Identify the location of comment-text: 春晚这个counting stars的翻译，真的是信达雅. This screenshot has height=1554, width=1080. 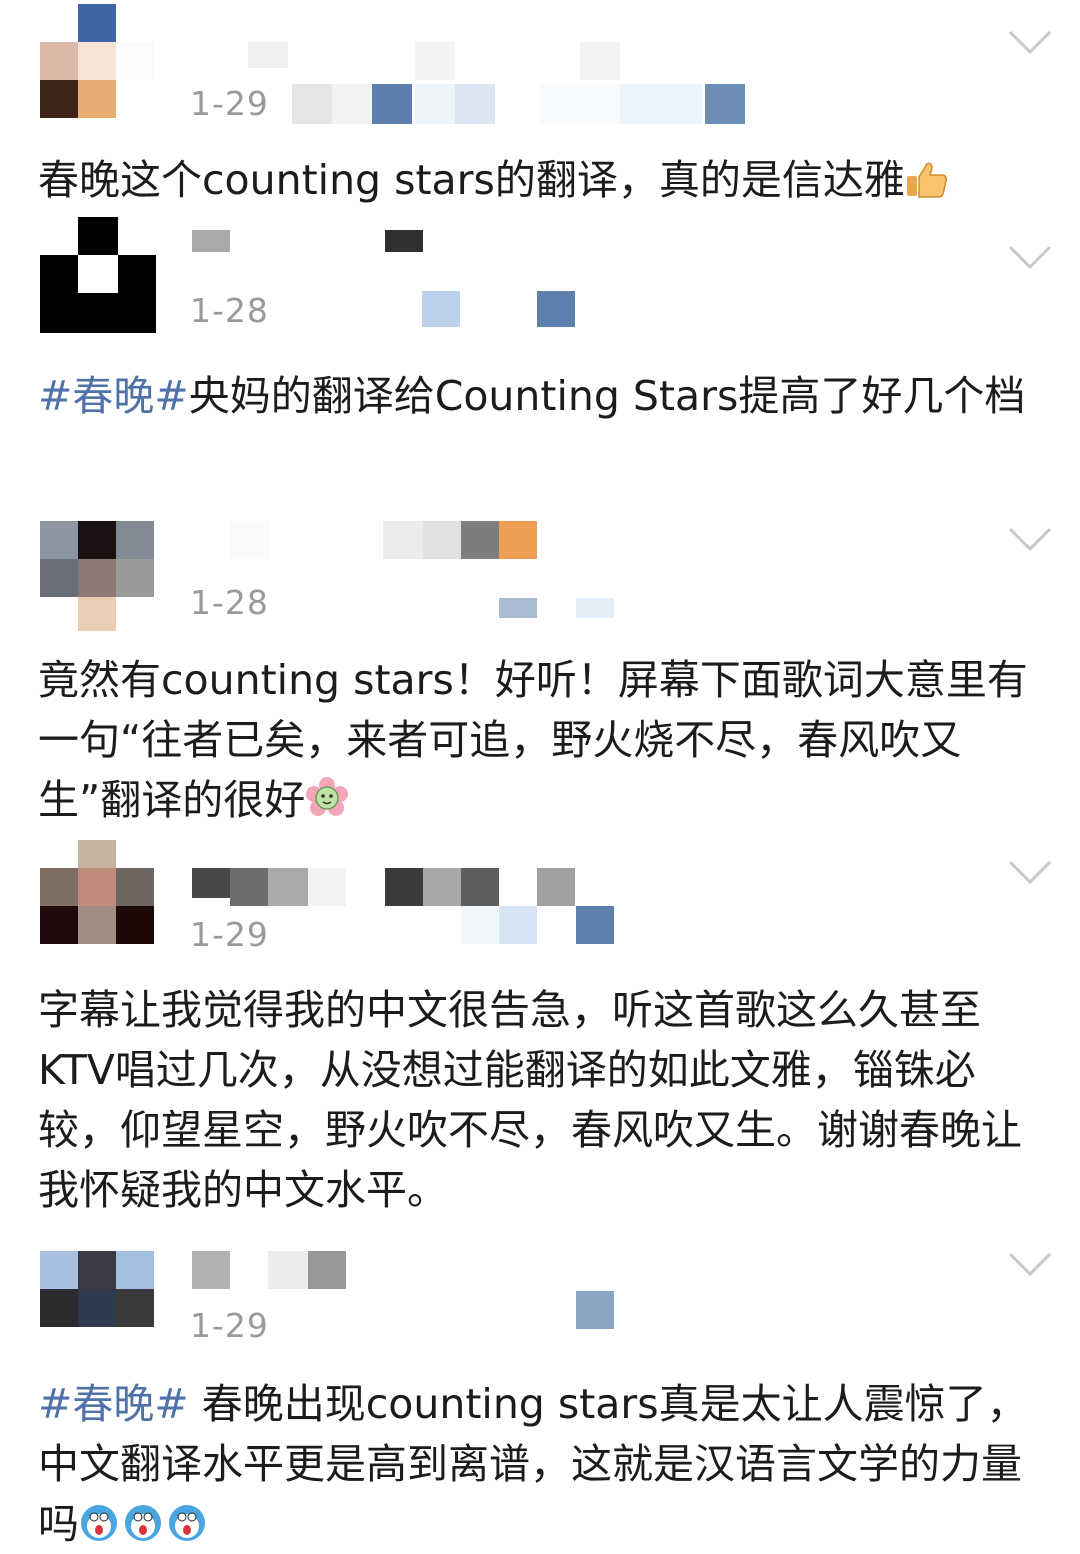
(545, 180).